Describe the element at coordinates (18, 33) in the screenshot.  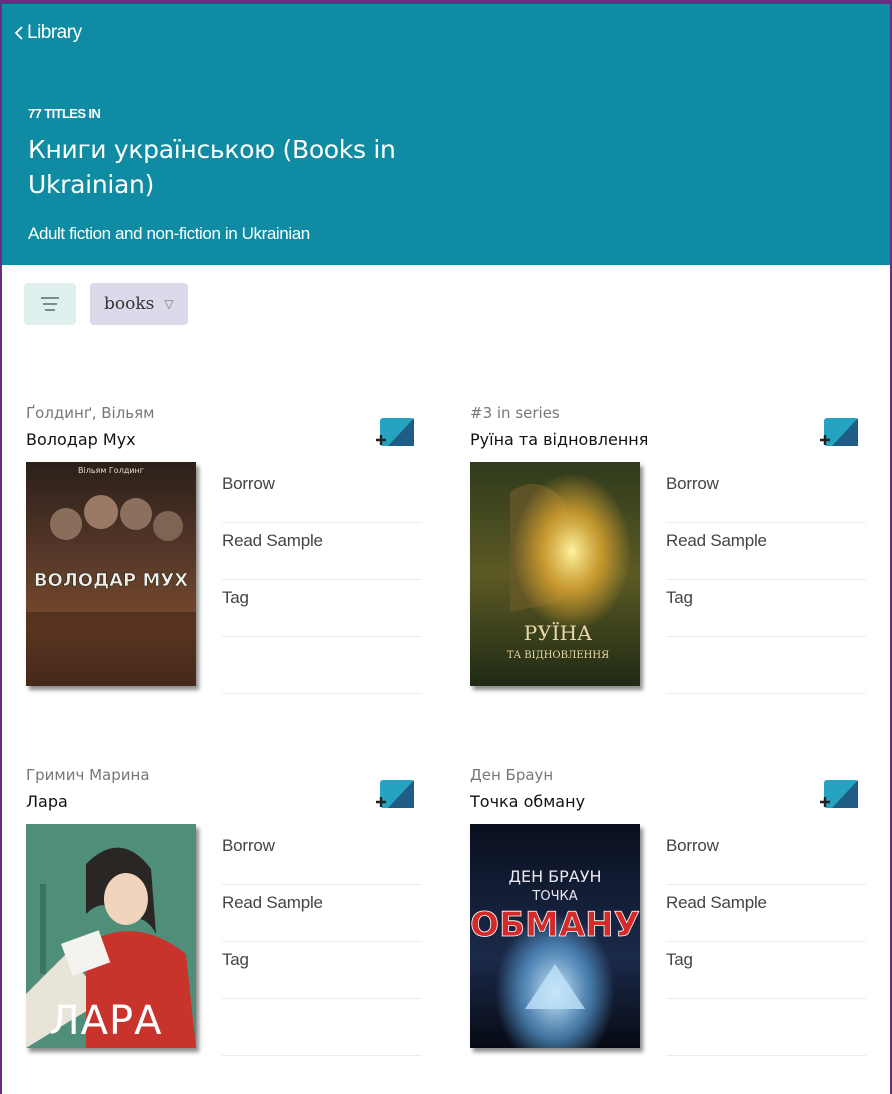
I see `chevron-left-icon` at that location.